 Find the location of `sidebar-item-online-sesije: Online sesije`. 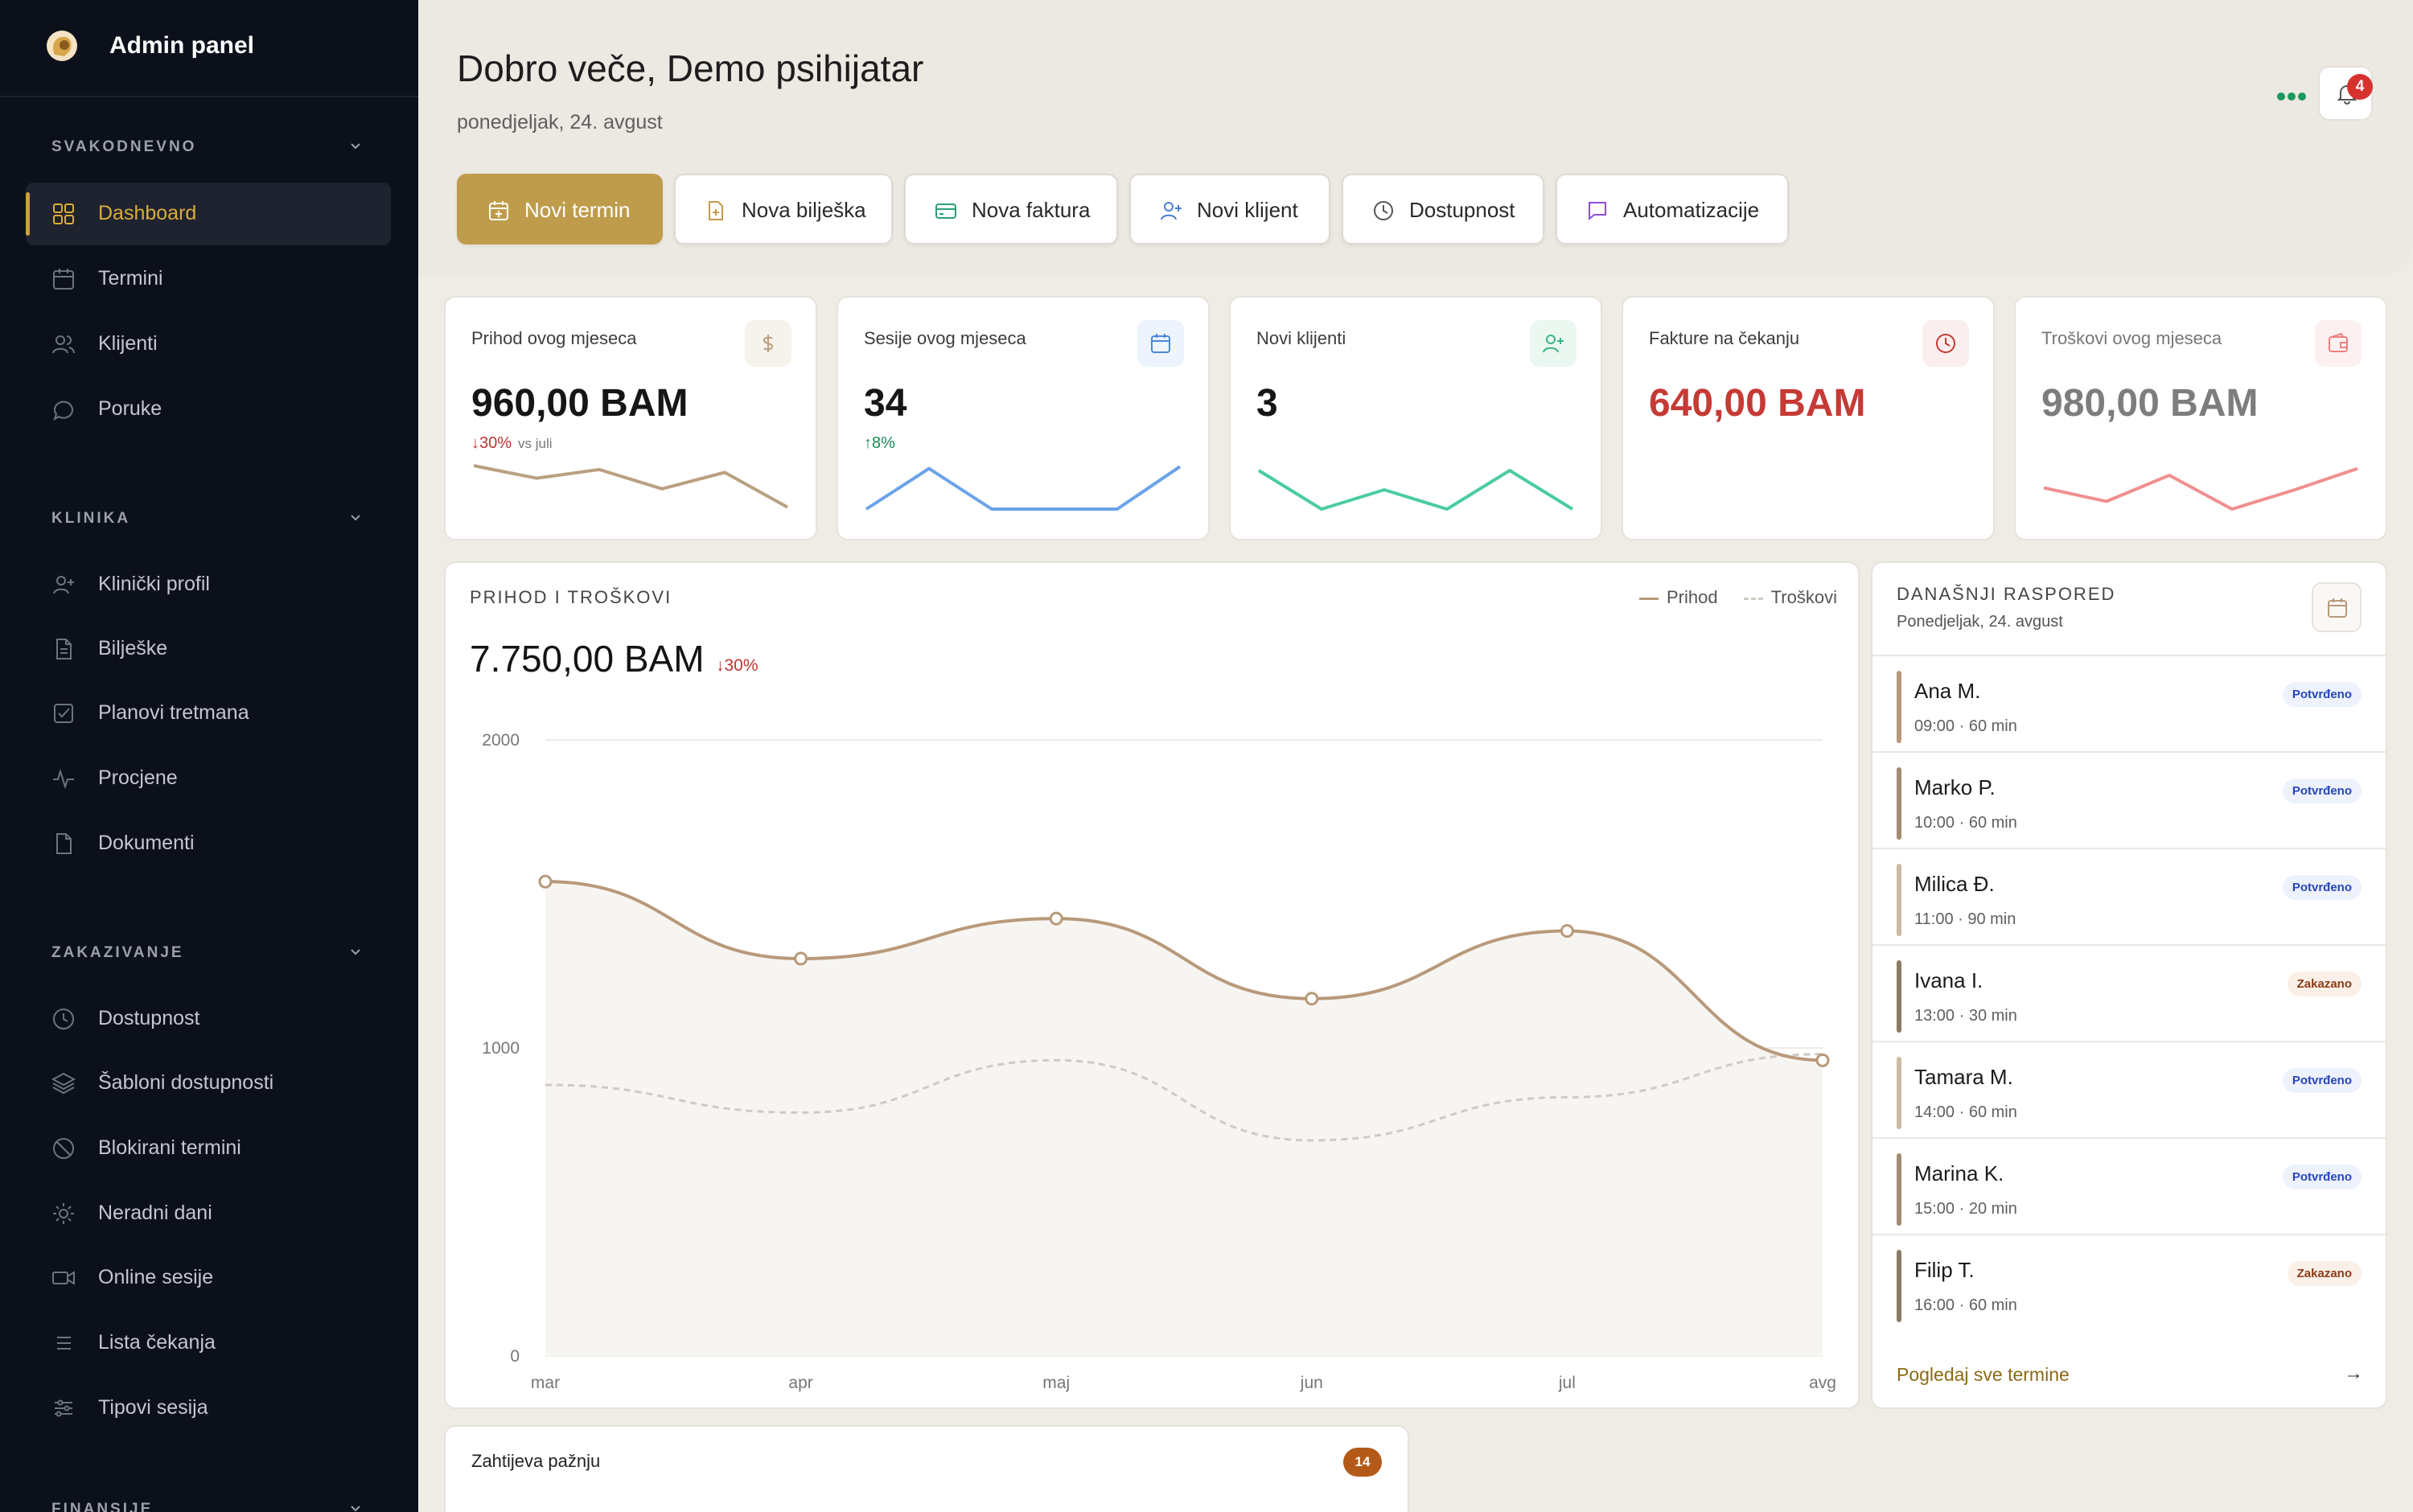

sidebar-item-online-sesije: Online sesije is located at coordinates (209, 1278).